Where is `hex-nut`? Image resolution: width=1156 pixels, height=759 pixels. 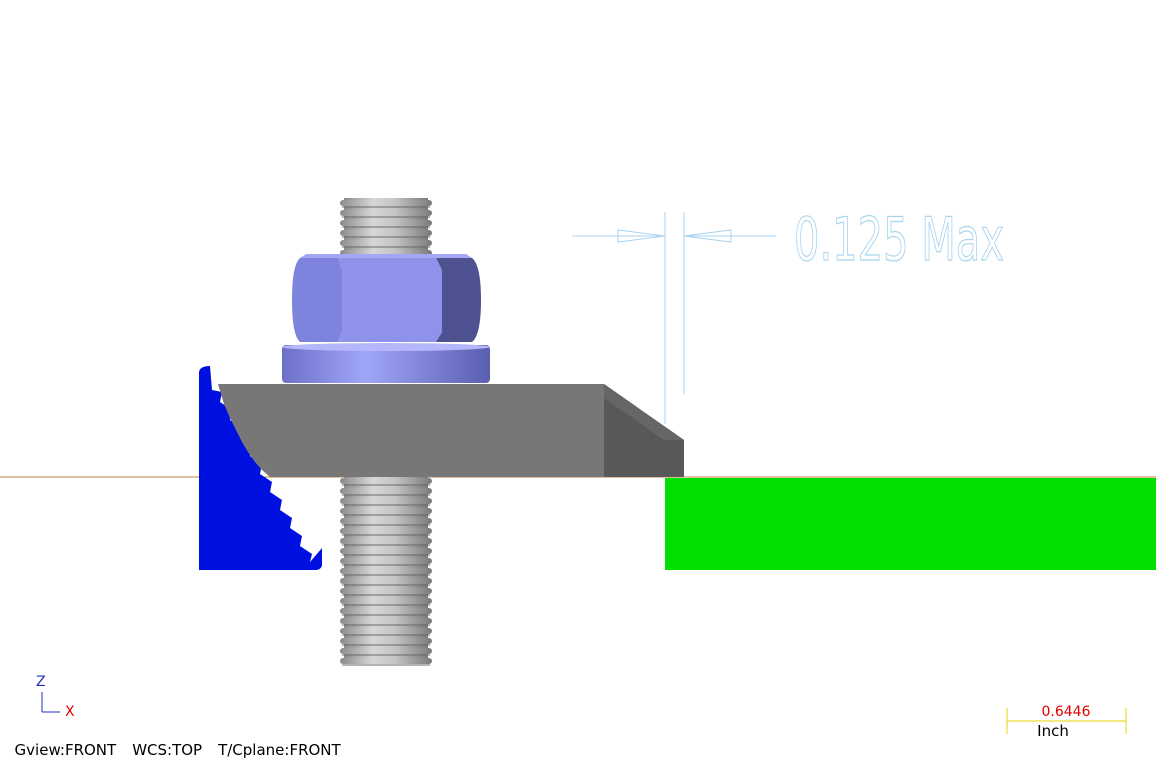 hex-nut is located at coordinates (386, 298).